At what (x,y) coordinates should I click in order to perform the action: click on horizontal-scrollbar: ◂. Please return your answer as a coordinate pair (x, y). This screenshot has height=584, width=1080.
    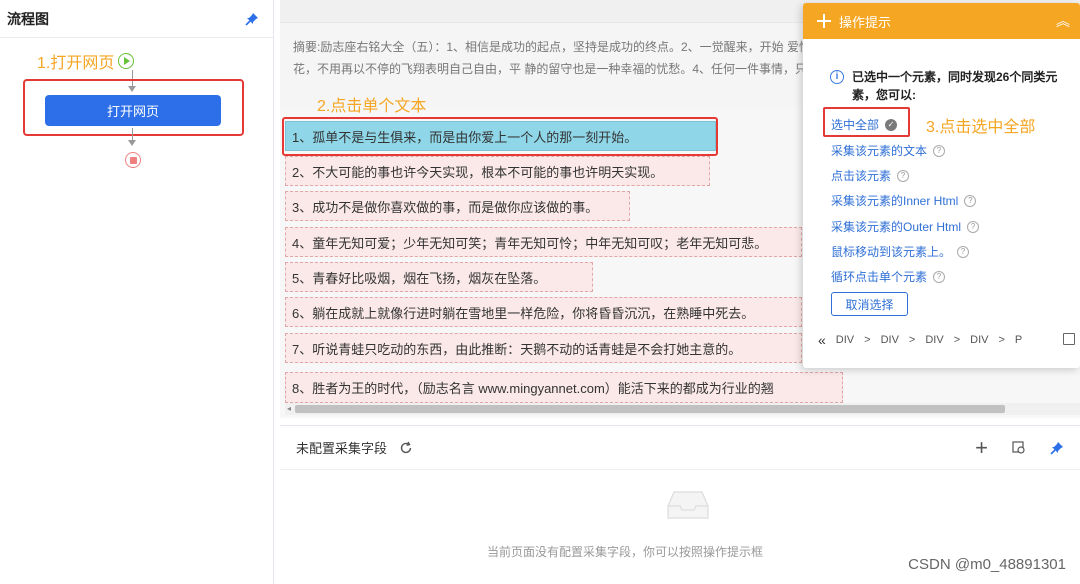
    Looking at the image, I should click on (682, 409).